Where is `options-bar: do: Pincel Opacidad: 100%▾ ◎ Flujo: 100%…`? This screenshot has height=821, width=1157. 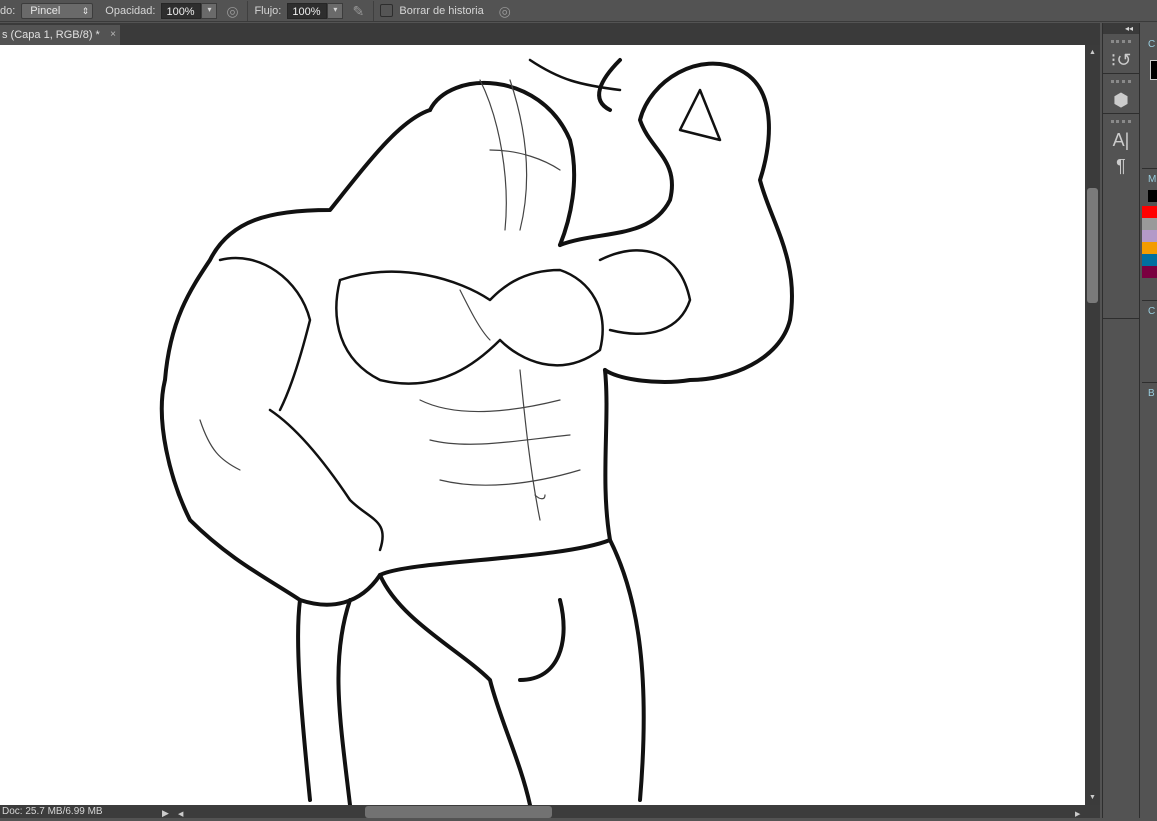 options-bar: do: Pincel Opacidad: 100%▾ ◎ Flujo: 100%… is located at coordinates (578, 11).